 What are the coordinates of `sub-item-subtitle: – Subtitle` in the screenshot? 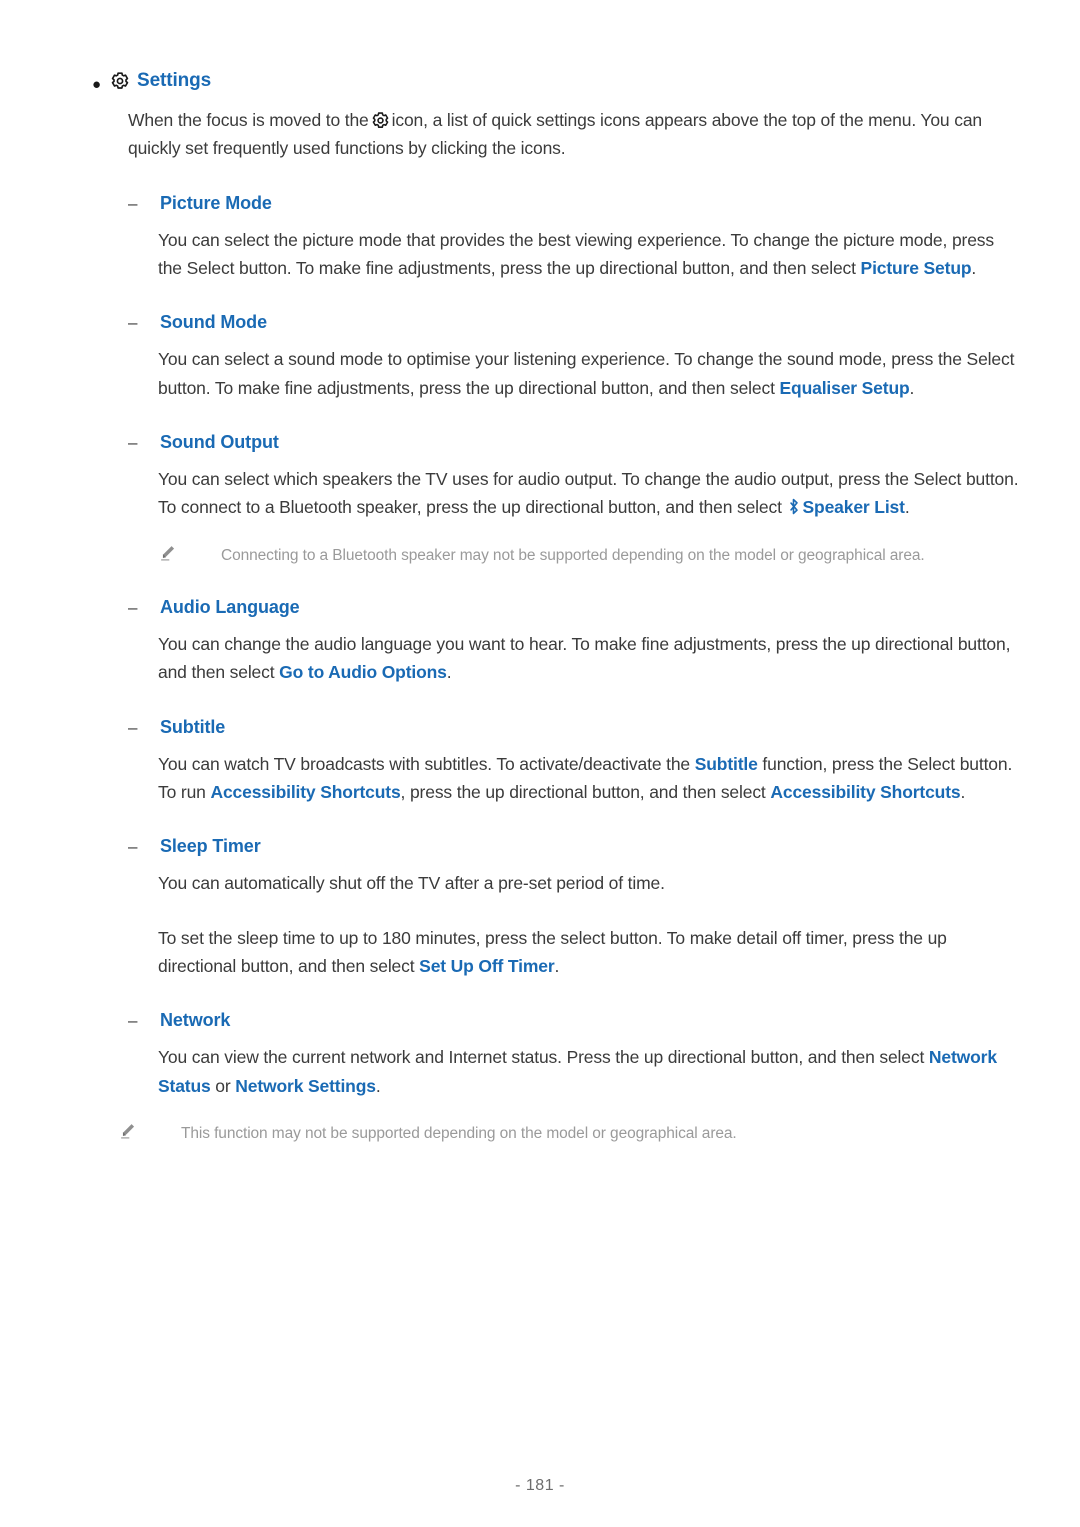 It's located at (574, 727).